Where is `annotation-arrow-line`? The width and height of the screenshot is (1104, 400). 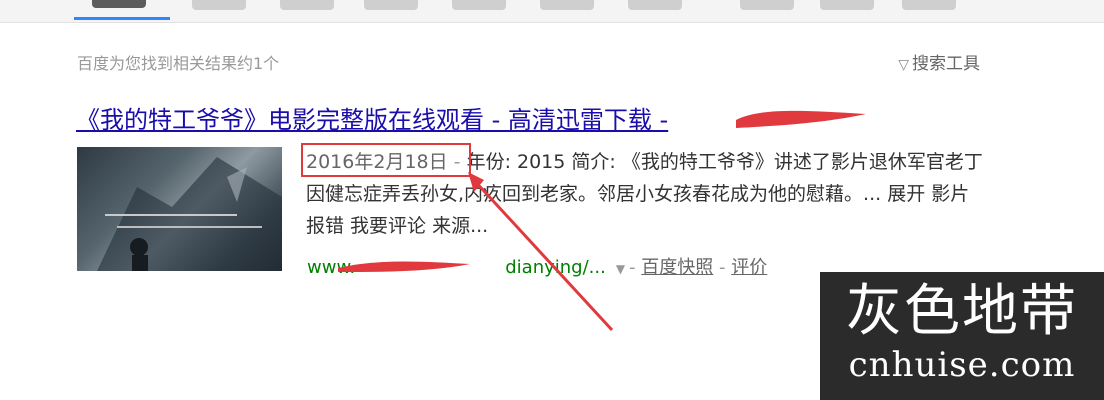 annotation-arrow-line is located at coordinates (542, 254).